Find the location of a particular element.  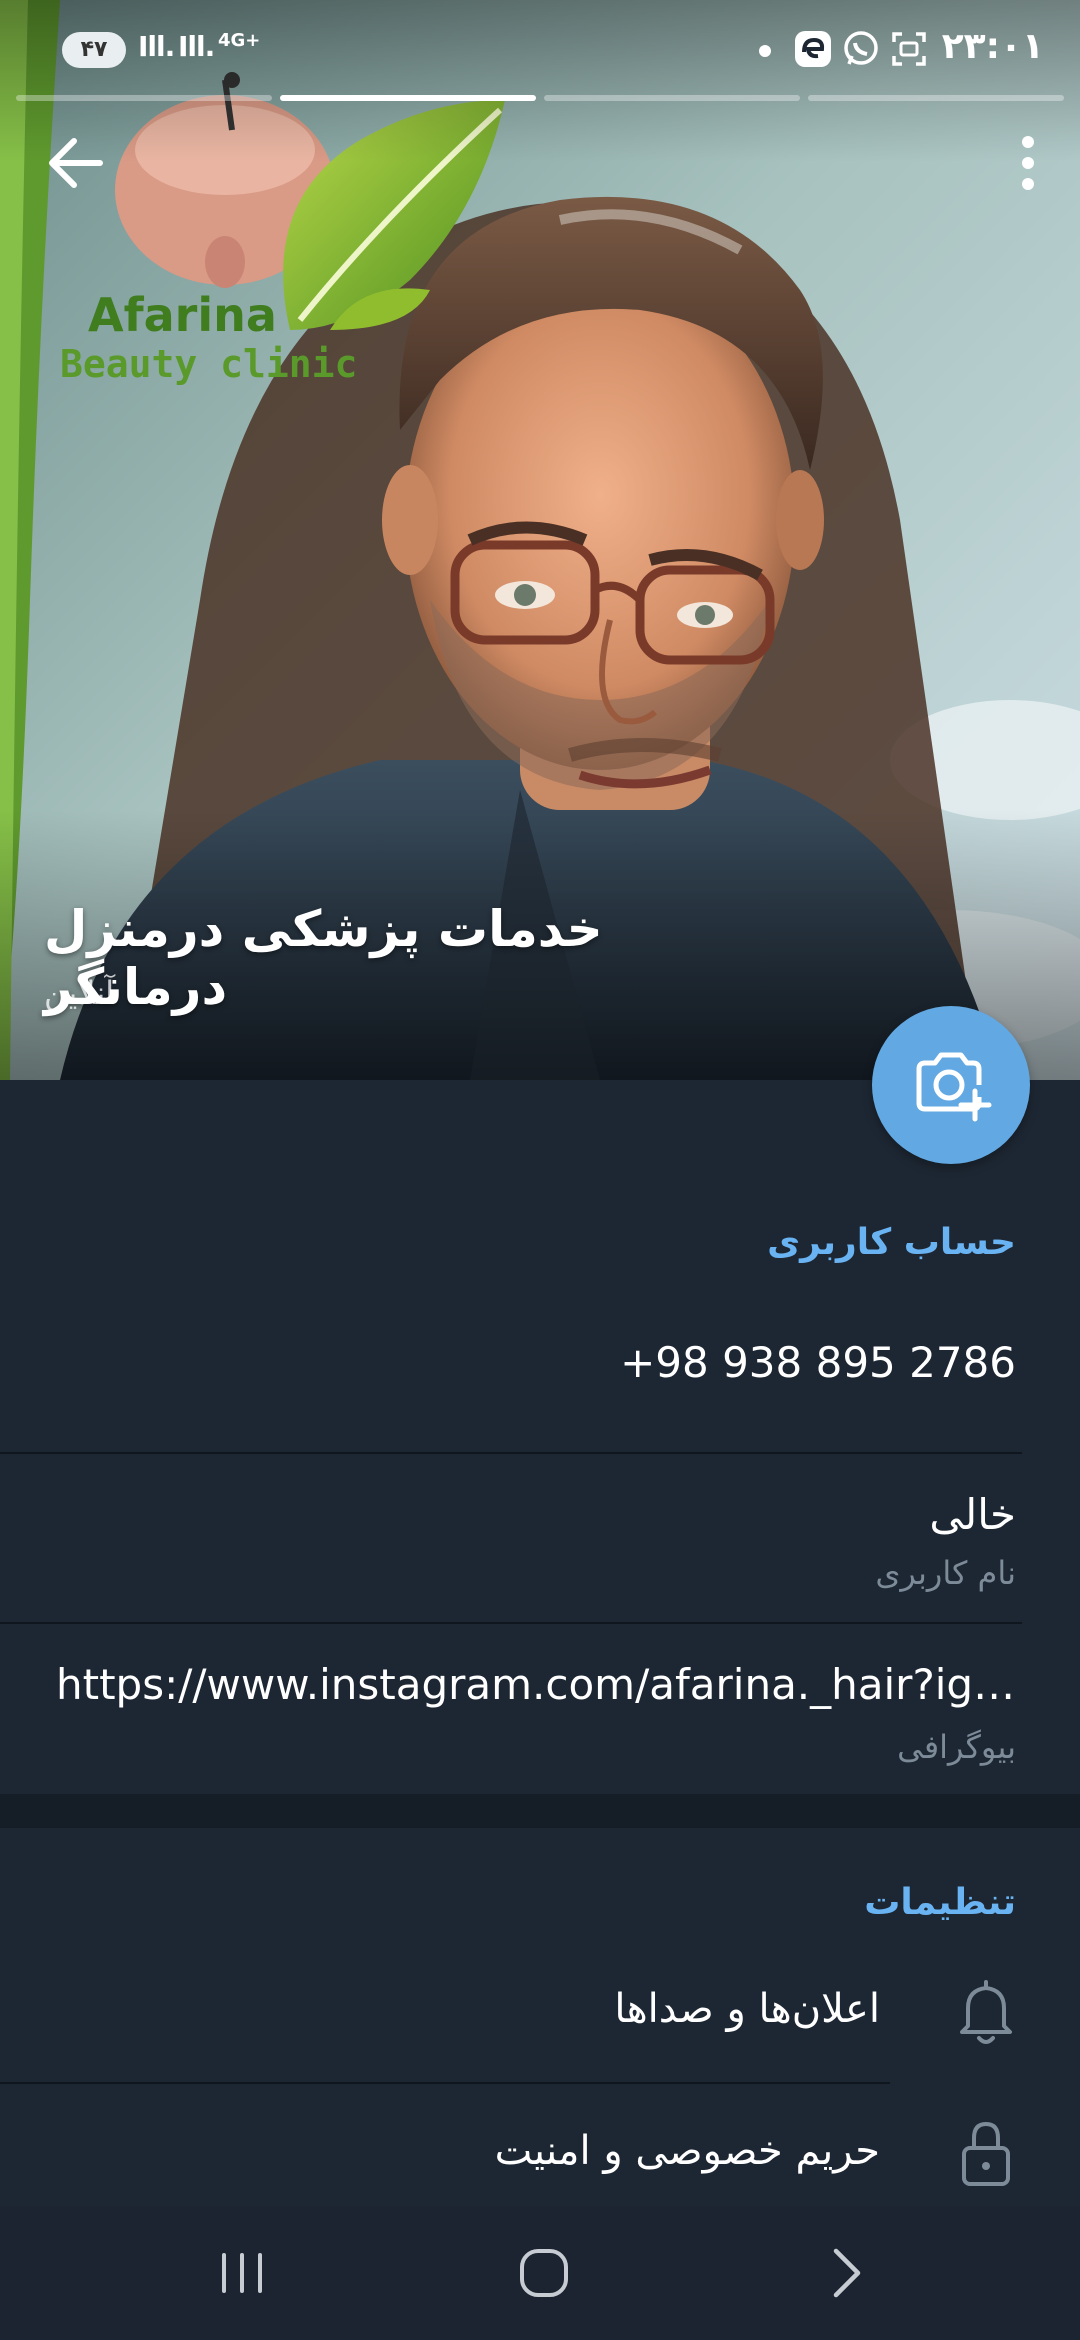

home-button is located at coordinates (544, 2273).